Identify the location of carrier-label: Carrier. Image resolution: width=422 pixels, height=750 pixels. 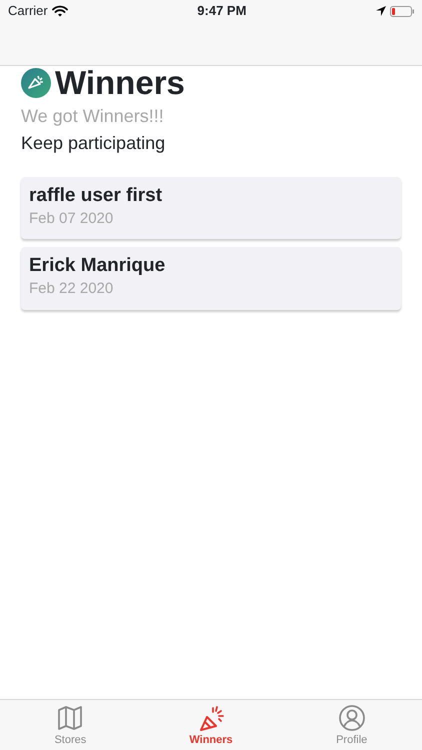
(28, 11).